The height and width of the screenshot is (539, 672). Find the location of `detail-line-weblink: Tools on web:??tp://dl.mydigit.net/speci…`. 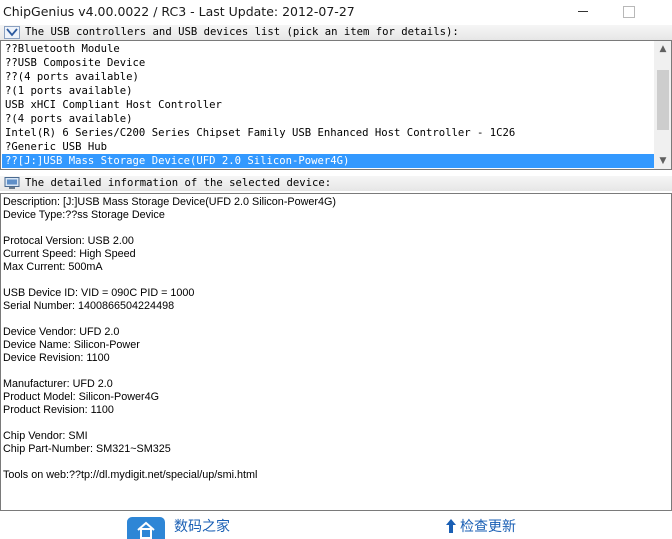

detail-line-weblink: Tools on web:??tp://dl.mydigit.net/speci… is located at coordinates (130, 475).